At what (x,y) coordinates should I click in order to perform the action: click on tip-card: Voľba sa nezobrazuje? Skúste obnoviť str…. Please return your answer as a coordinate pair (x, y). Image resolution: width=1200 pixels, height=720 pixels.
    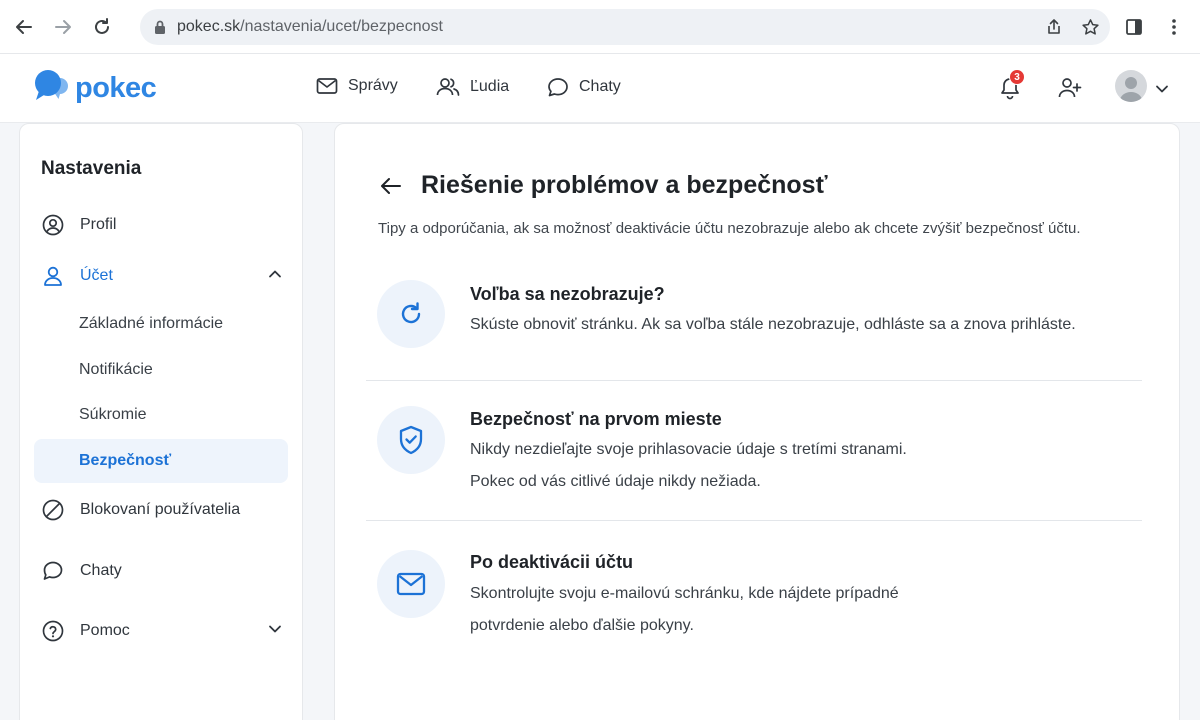
    Looking at the image, I should click on (754, 330).